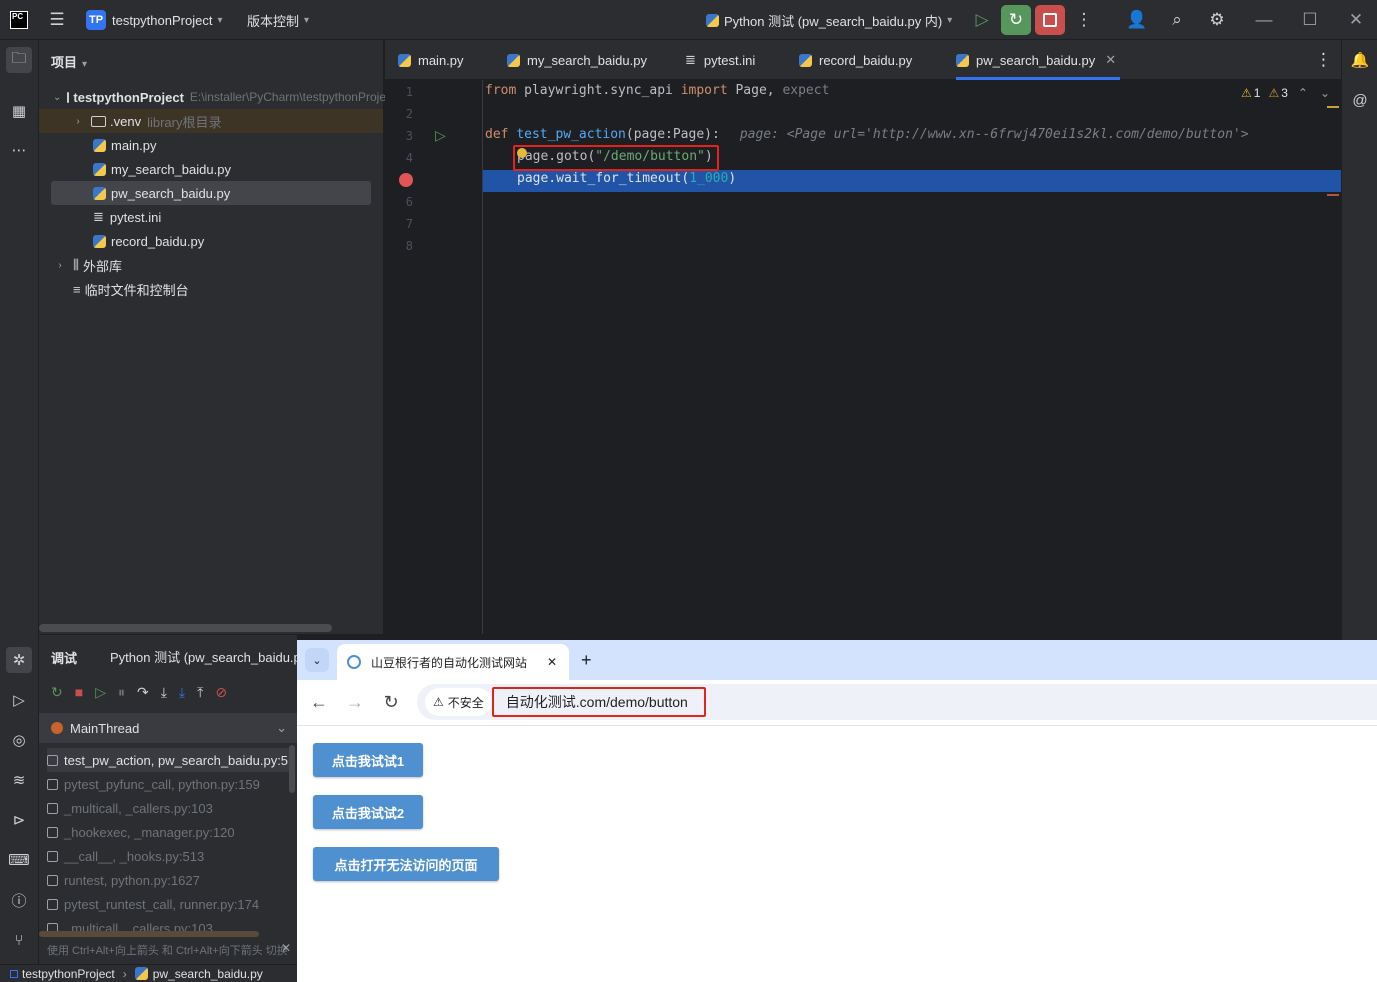 The image size is (1377, 982). Describe the element at coordinates (168, 808) in the screenshot. I see `stack-frame: _multicall, _callers.py:103` at that location.